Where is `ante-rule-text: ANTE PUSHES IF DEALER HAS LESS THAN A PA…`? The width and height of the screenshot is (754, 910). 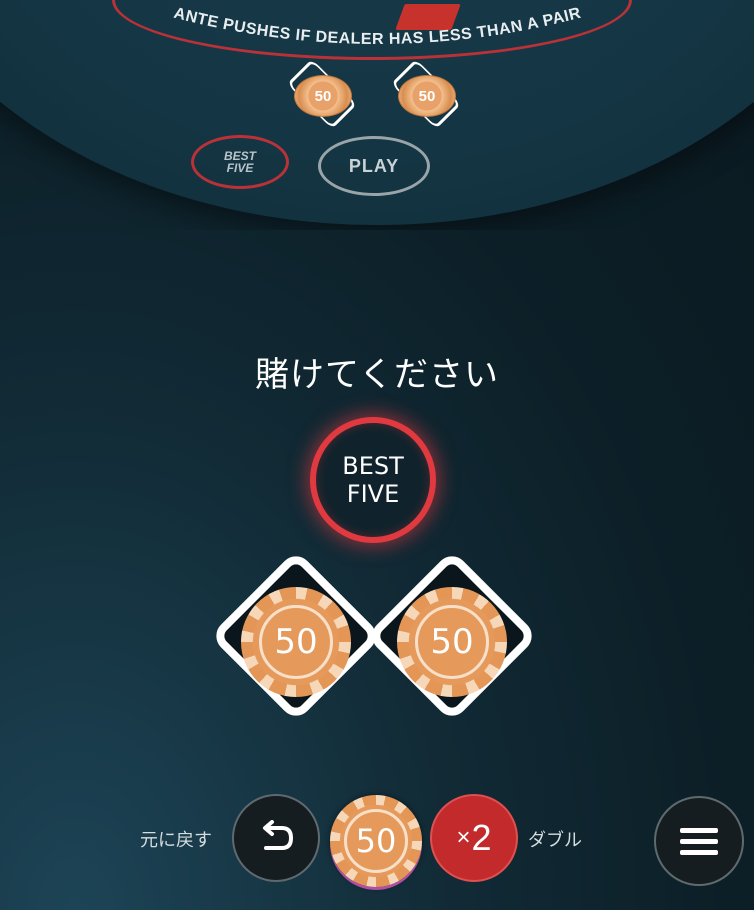 ante-rule-text: ANTE PUSHES IF DEALER HAS LESS THAN A PA… is located at coordinates (377, 26).